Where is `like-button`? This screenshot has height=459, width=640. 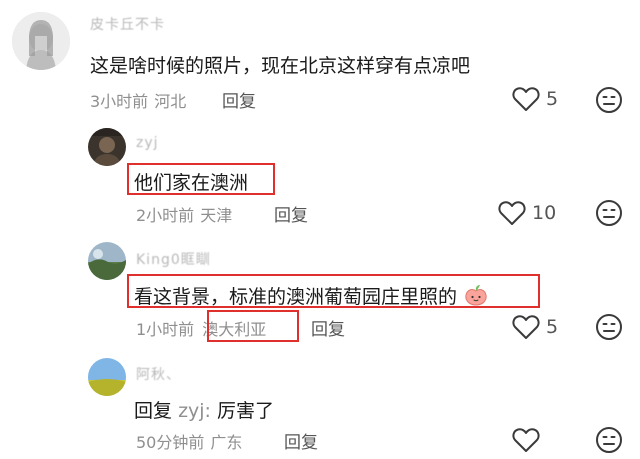 like-button is located at coordinates (529, 440).